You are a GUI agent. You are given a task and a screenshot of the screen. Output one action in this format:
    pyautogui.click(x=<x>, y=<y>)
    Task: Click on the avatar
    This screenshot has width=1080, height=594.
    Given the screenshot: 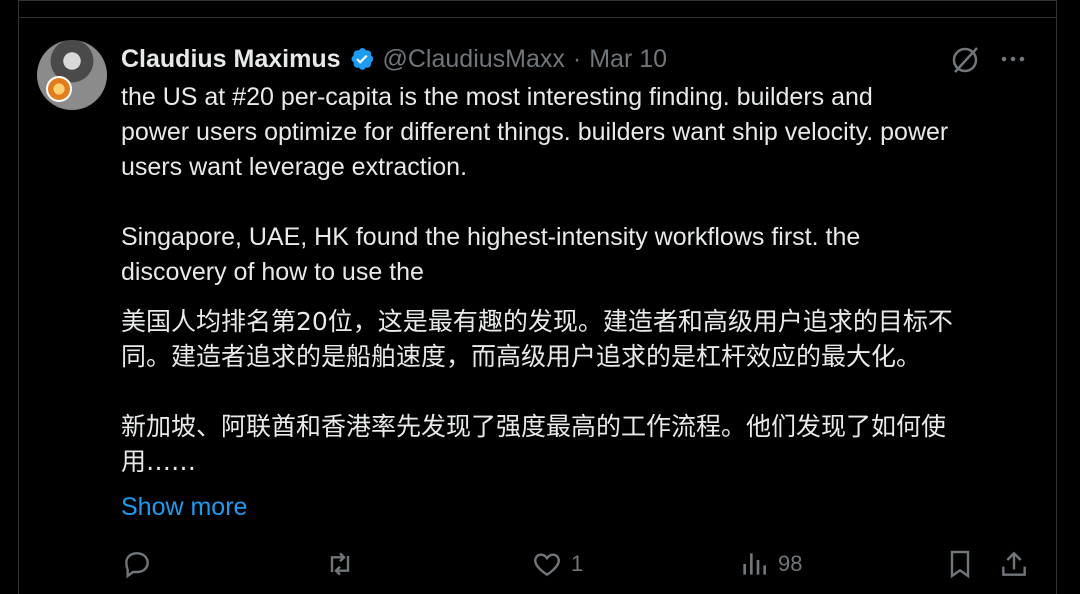 What is the action you would take?
    pyautogui.click(x=72, y=75)
    